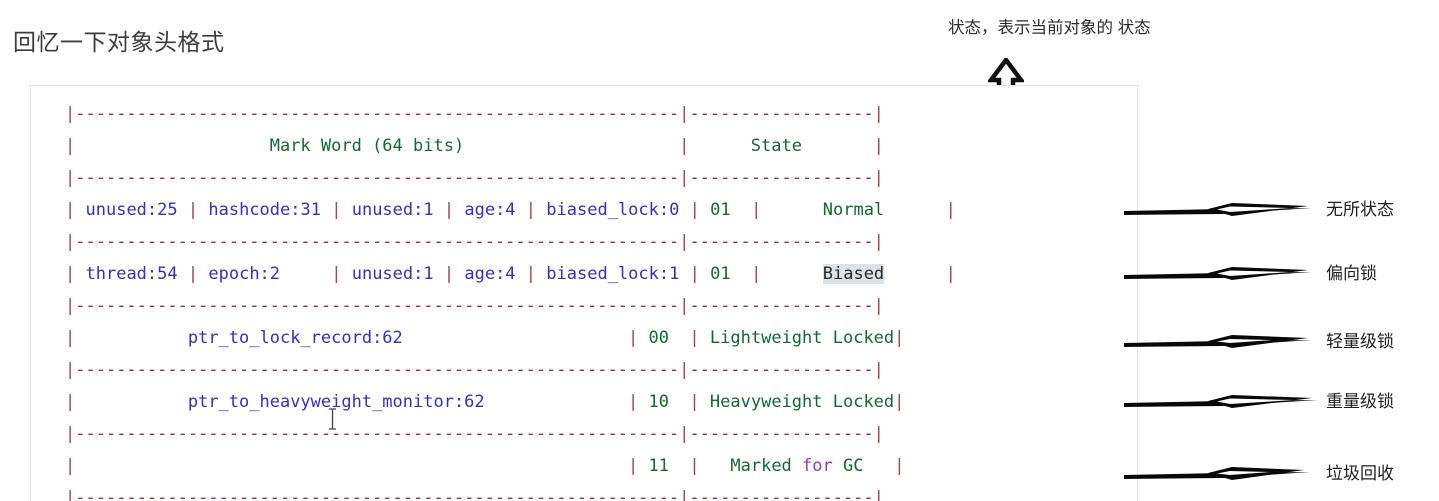  Describe the element at coordinates (761, 466) in the screenshot. I see `row-4-state-a: Marked` at that location.